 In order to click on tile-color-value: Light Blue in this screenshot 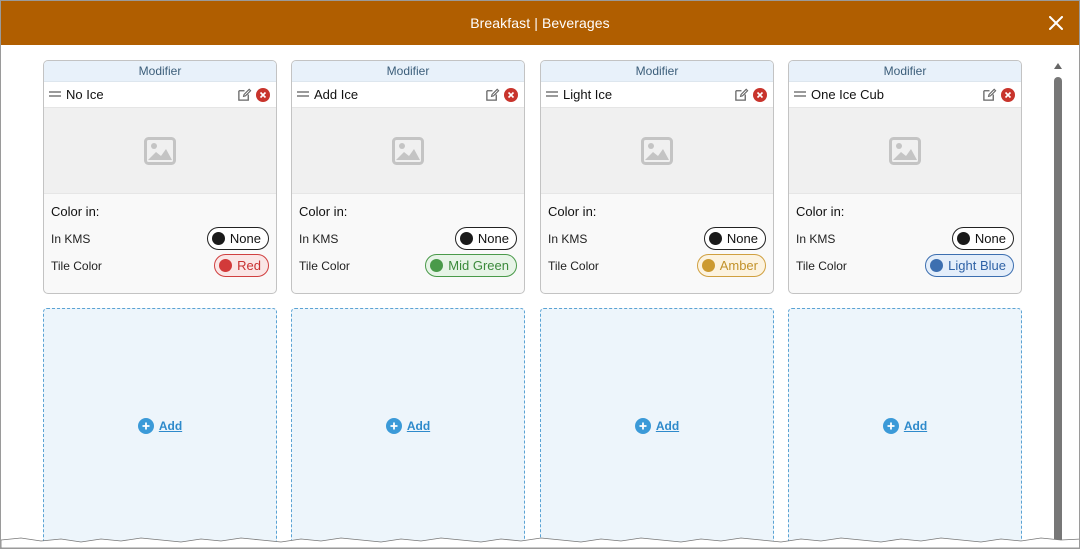, I will do `click(977, 265)`.